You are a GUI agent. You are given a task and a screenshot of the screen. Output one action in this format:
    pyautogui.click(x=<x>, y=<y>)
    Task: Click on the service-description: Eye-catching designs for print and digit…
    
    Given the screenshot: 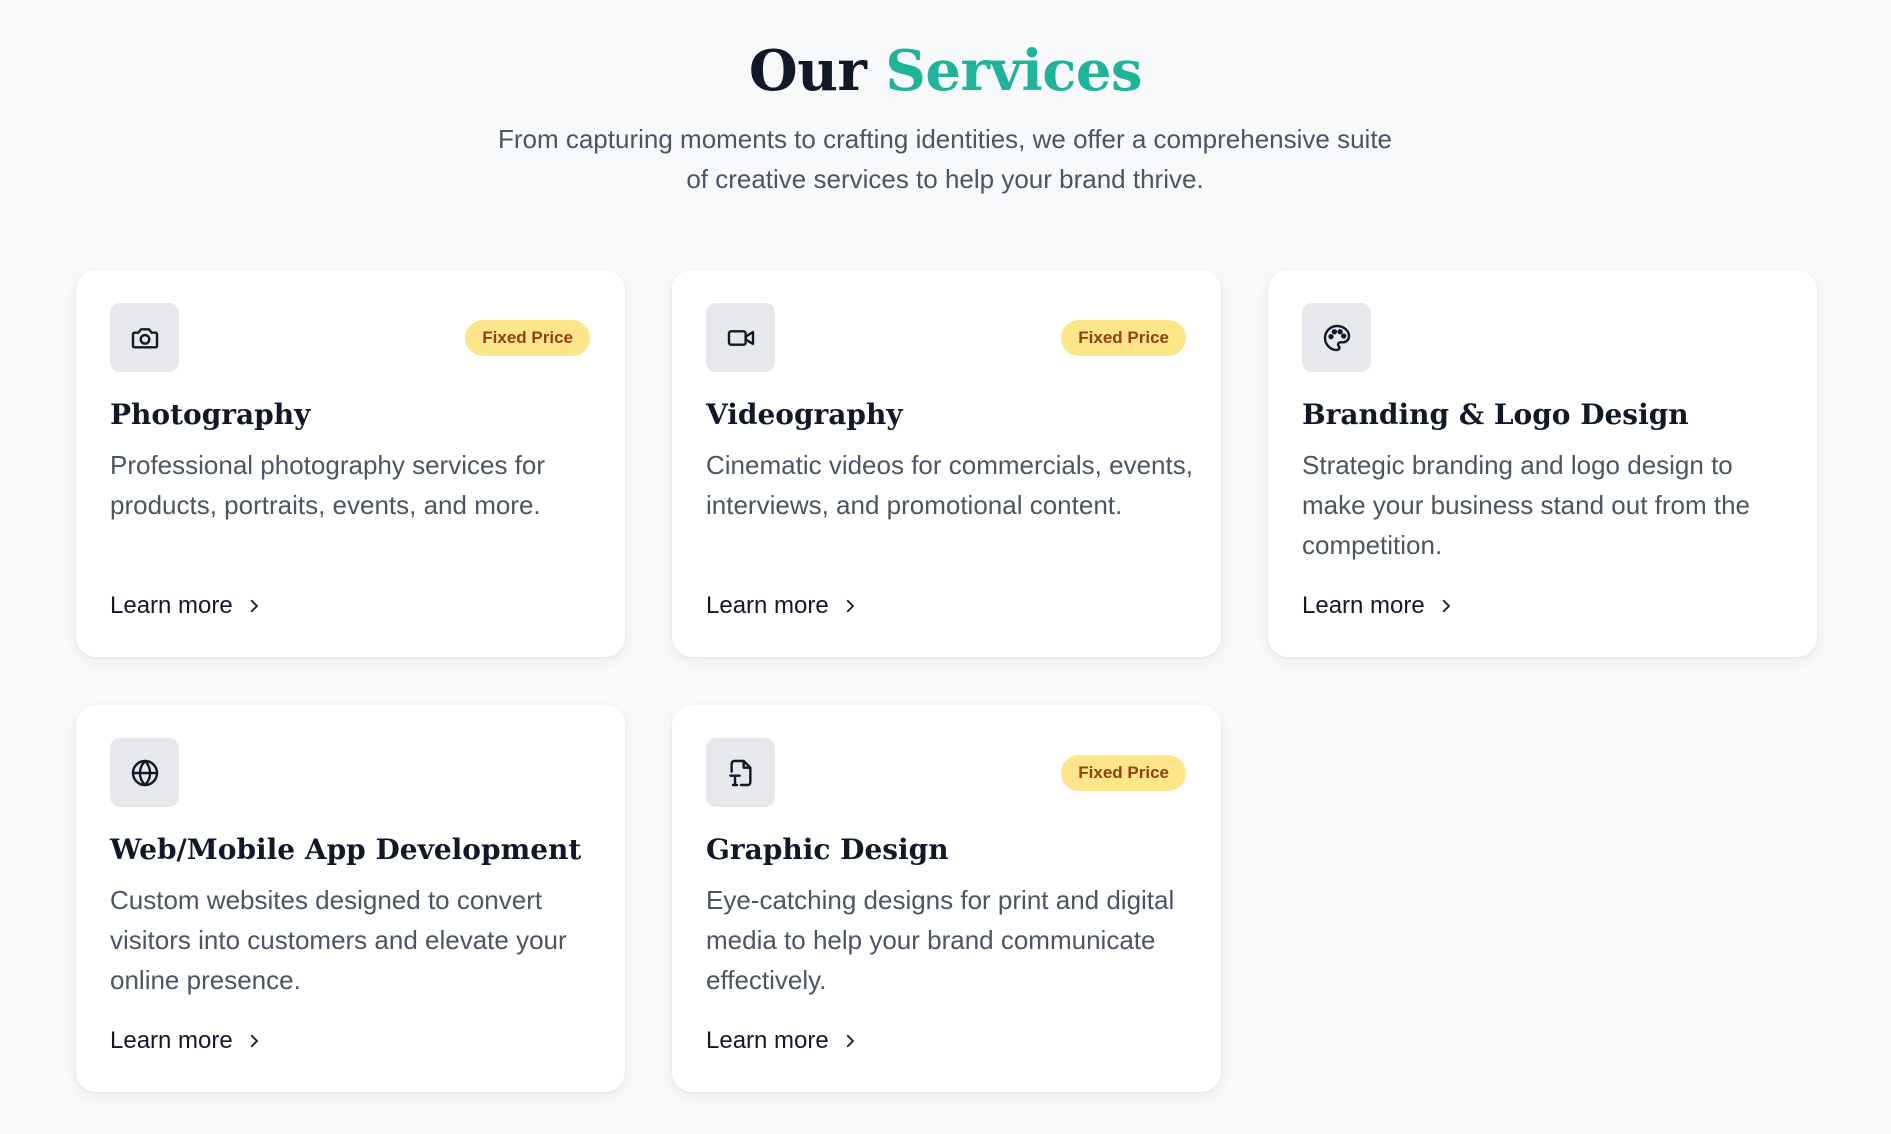 What is the action you would take?
    pyautogui.click(x=940, y=940)
    